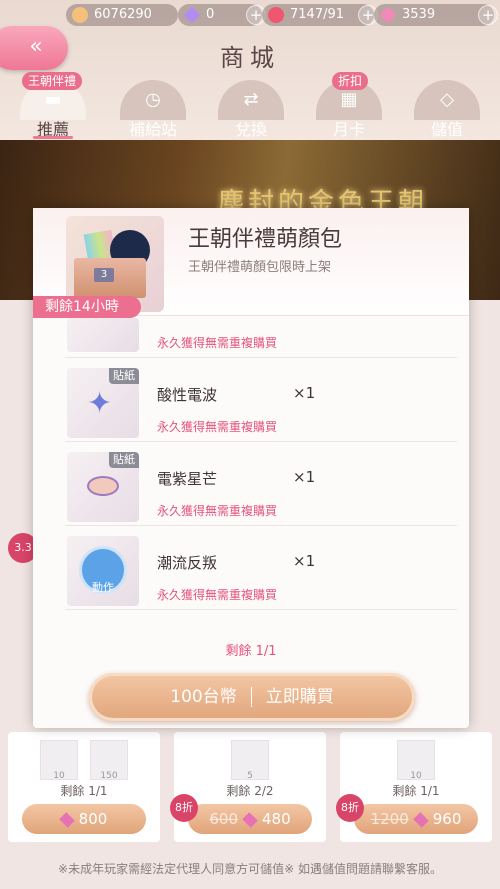  Describe the element at coordinates (349, 99) in the screenshot. I see `calendar-icon: ▦` at that location.